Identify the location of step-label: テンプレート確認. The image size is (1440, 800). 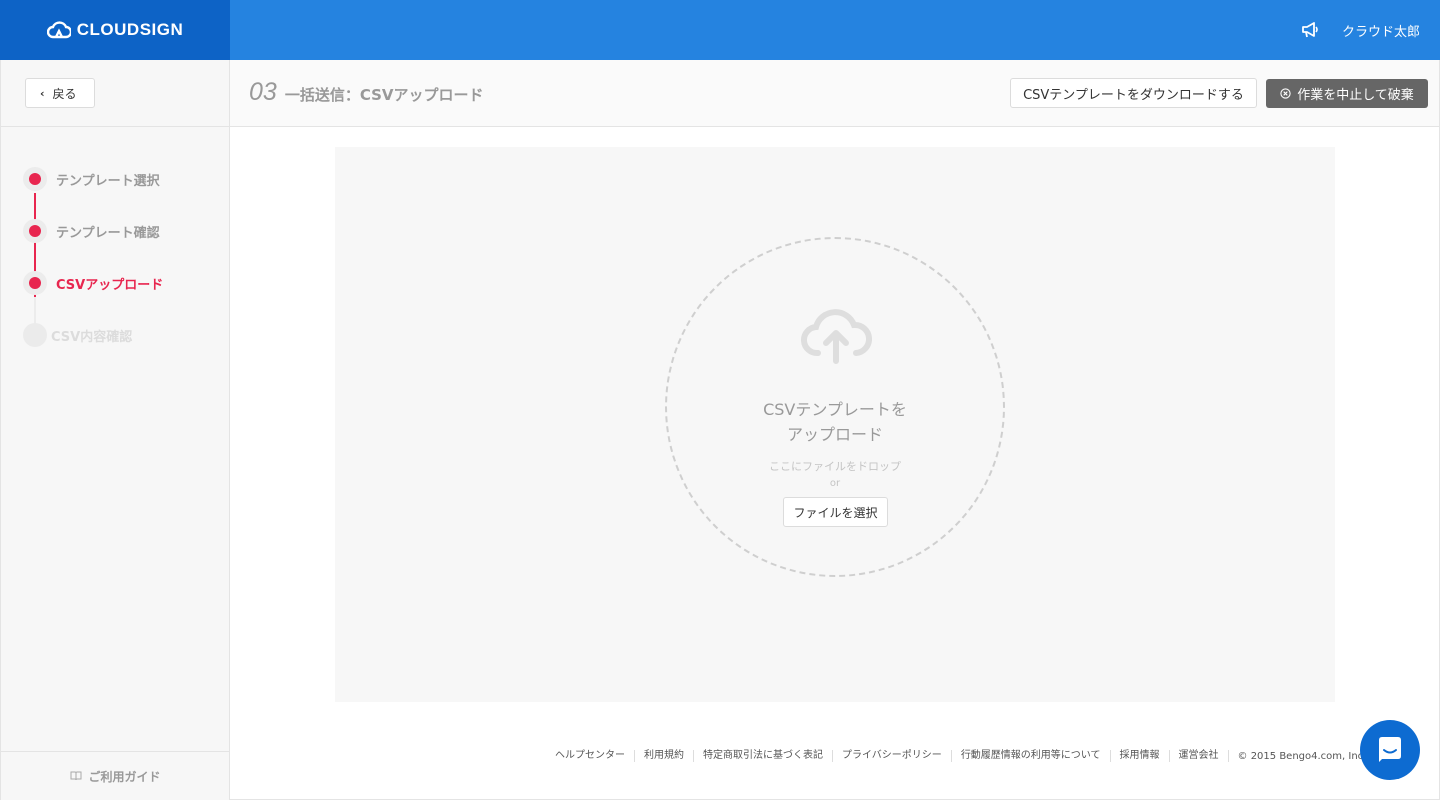
(108, 233).